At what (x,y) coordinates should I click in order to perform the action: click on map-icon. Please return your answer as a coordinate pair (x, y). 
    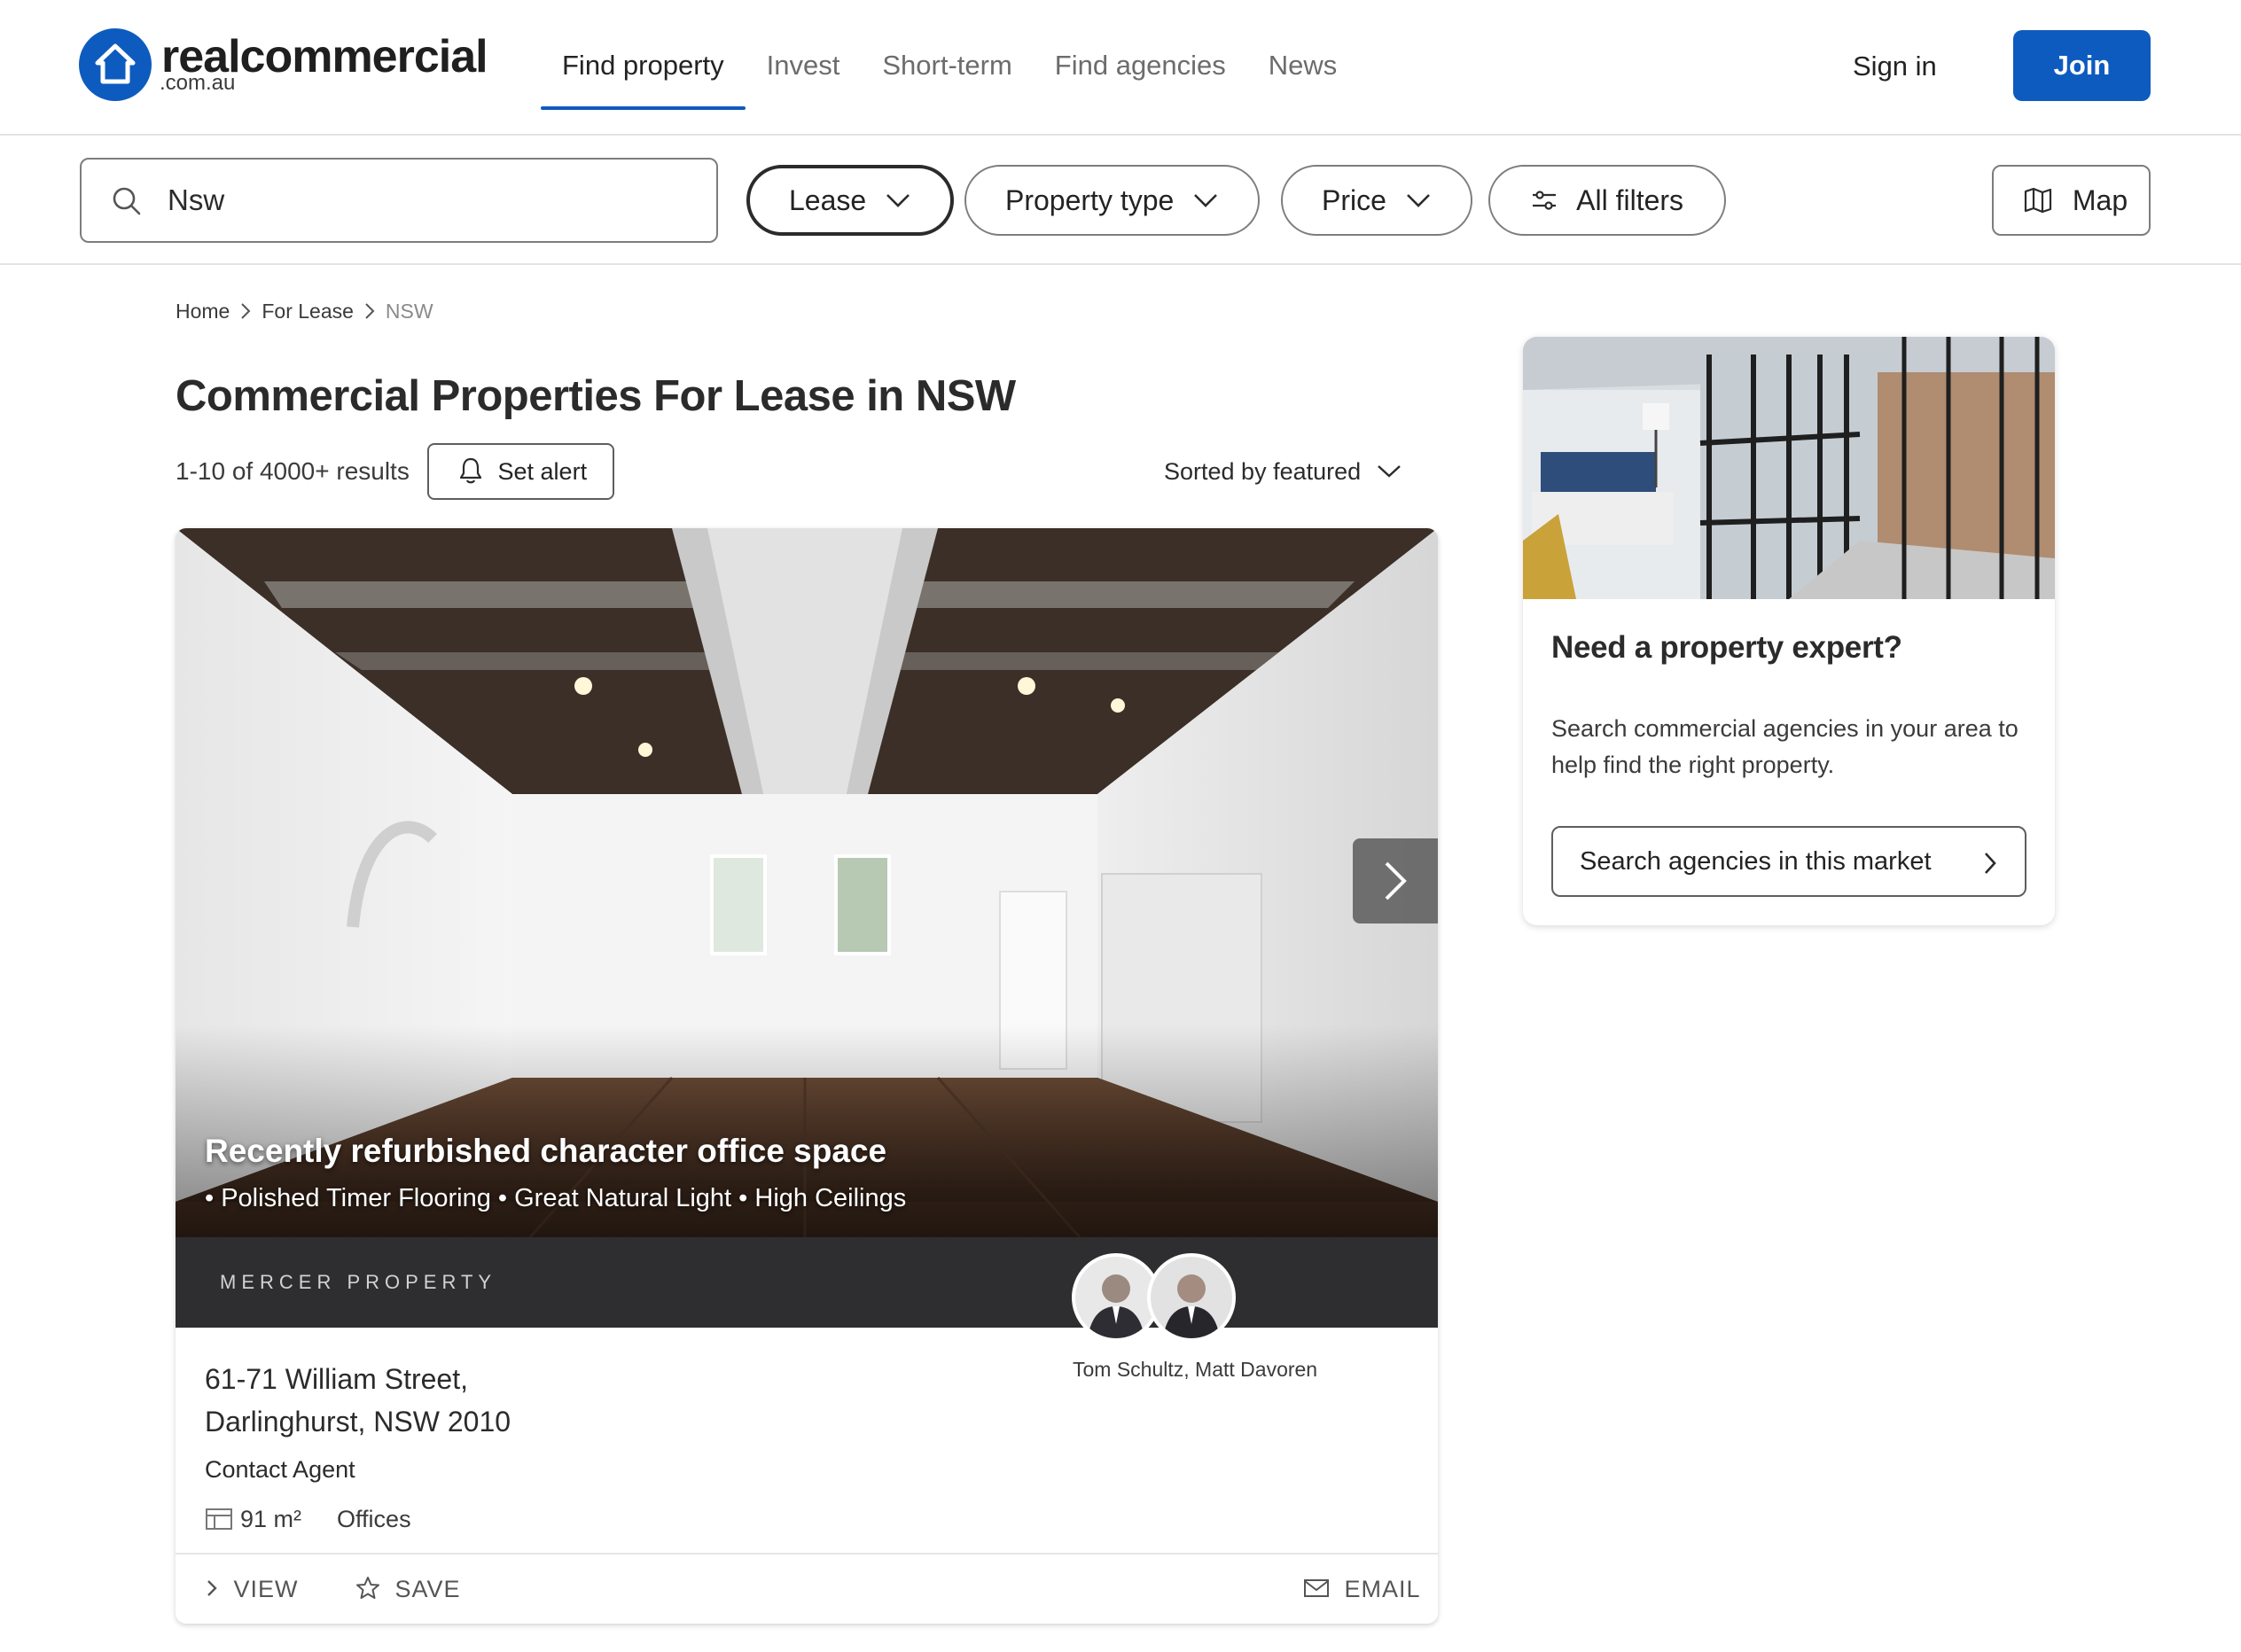
    Looking at the image, I should click on (2038, 200).